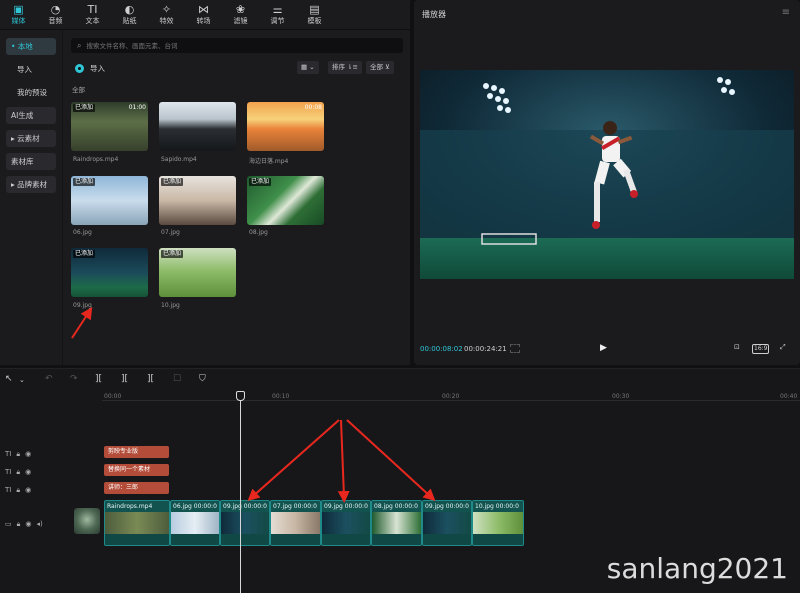  Describe the element at coordinates (195, 523) in the screenshot. I see `video-clip: 06.jpg 00:00:0` at that location.